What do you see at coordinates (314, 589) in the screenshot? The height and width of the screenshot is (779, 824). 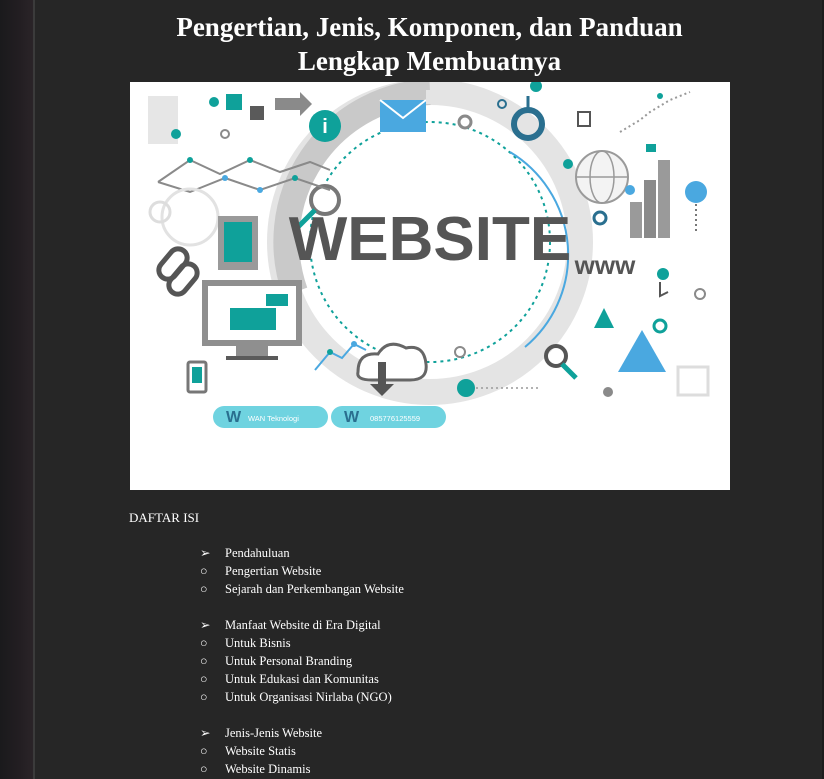 I see `toc-item-sejarah: Sejarah dan Perkembangan Website` at bounding box center [314, 589].